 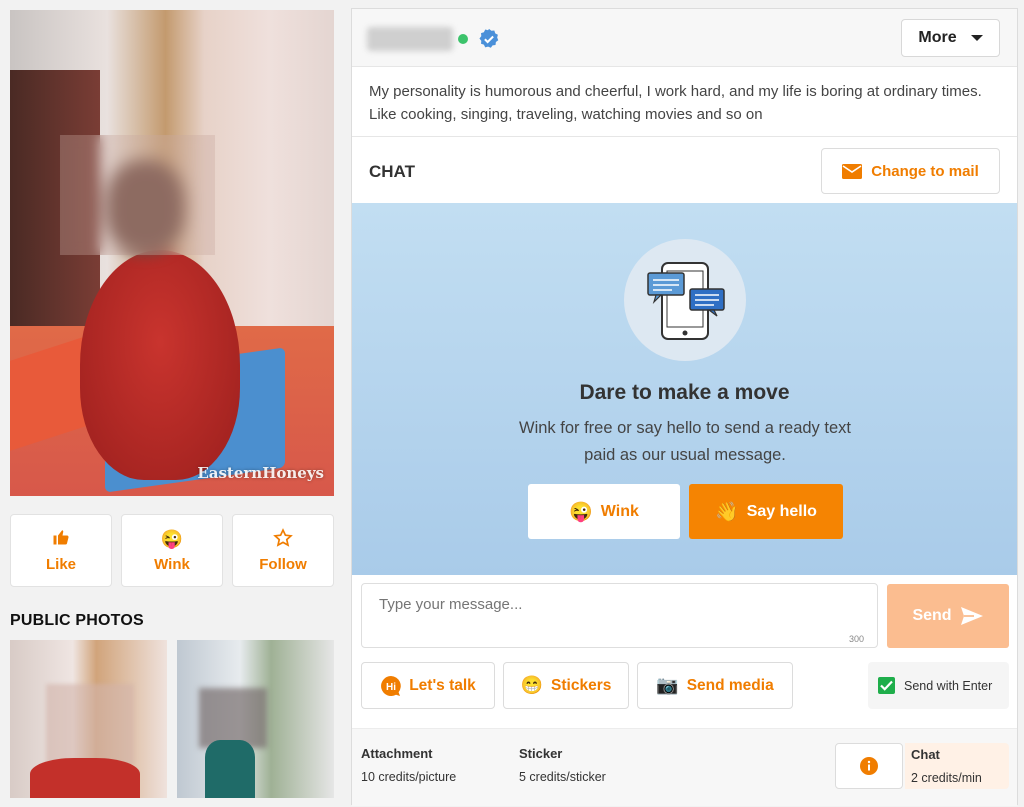 What do you see at coordinates (946, 778) in the screenshot?
I see `chat-price: 2 credits/min` at bounding box center [946, 778].